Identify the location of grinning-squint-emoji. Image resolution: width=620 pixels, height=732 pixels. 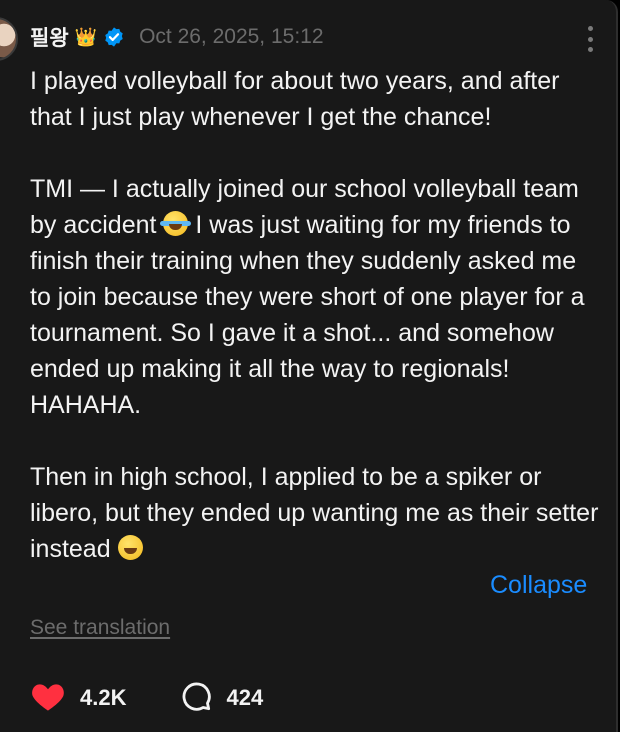
(130, 547).